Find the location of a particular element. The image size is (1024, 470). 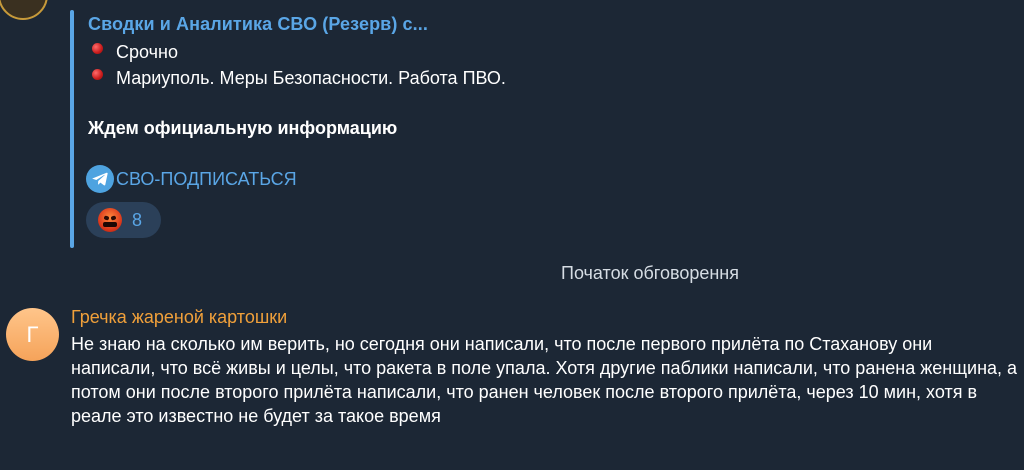

post-bold-text: Ждем официальную информацию is located at coordinates (243, 128).